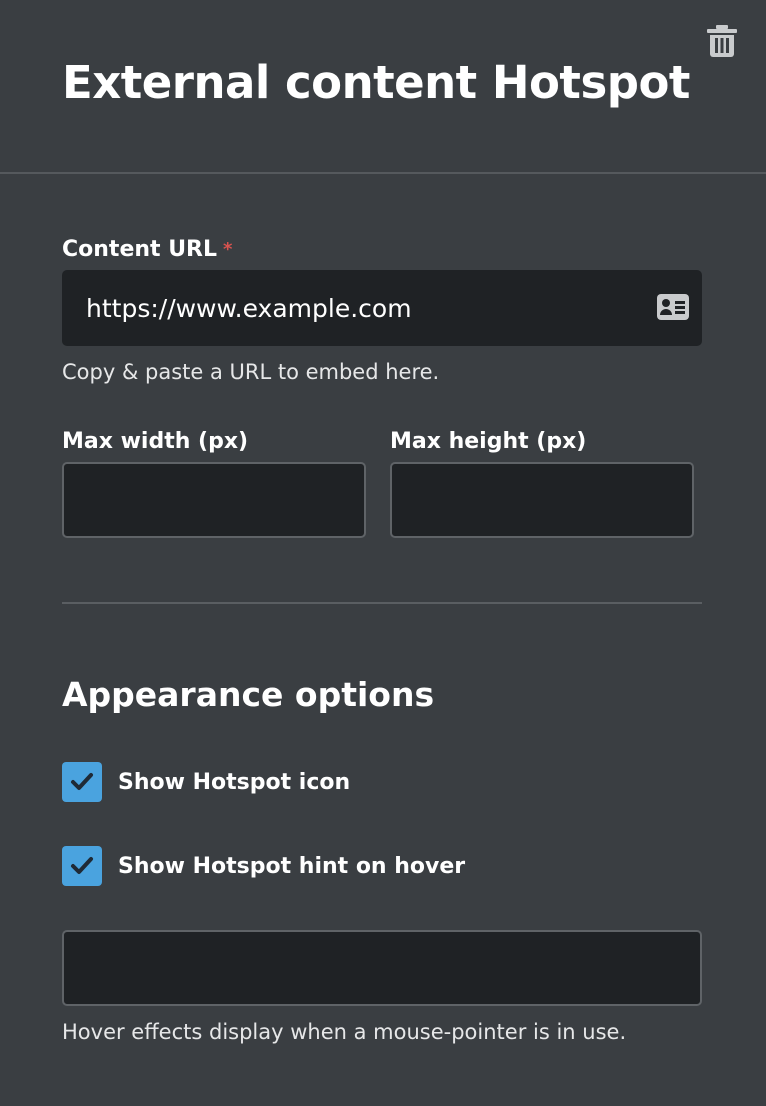 The width and height of the screenshot is (766, 1106). I want to click on show-hotspot-icon-option: Show Hotspot icon, so click(206, 782).